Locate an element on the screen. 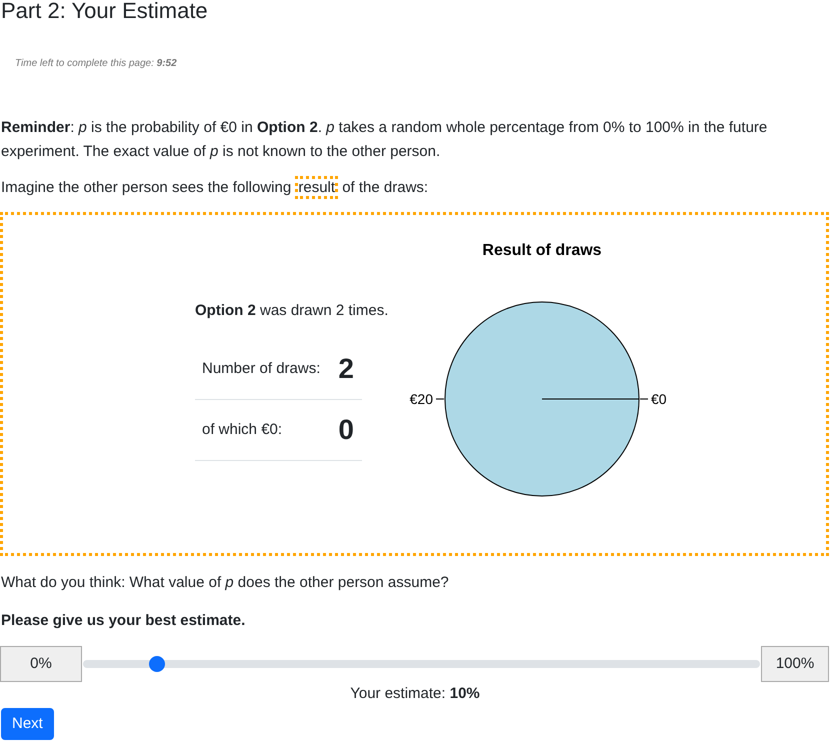 This screenshot has width=830, height=744. prompt-text: Please give us your best estimate. is located at coordinates (123, 621).